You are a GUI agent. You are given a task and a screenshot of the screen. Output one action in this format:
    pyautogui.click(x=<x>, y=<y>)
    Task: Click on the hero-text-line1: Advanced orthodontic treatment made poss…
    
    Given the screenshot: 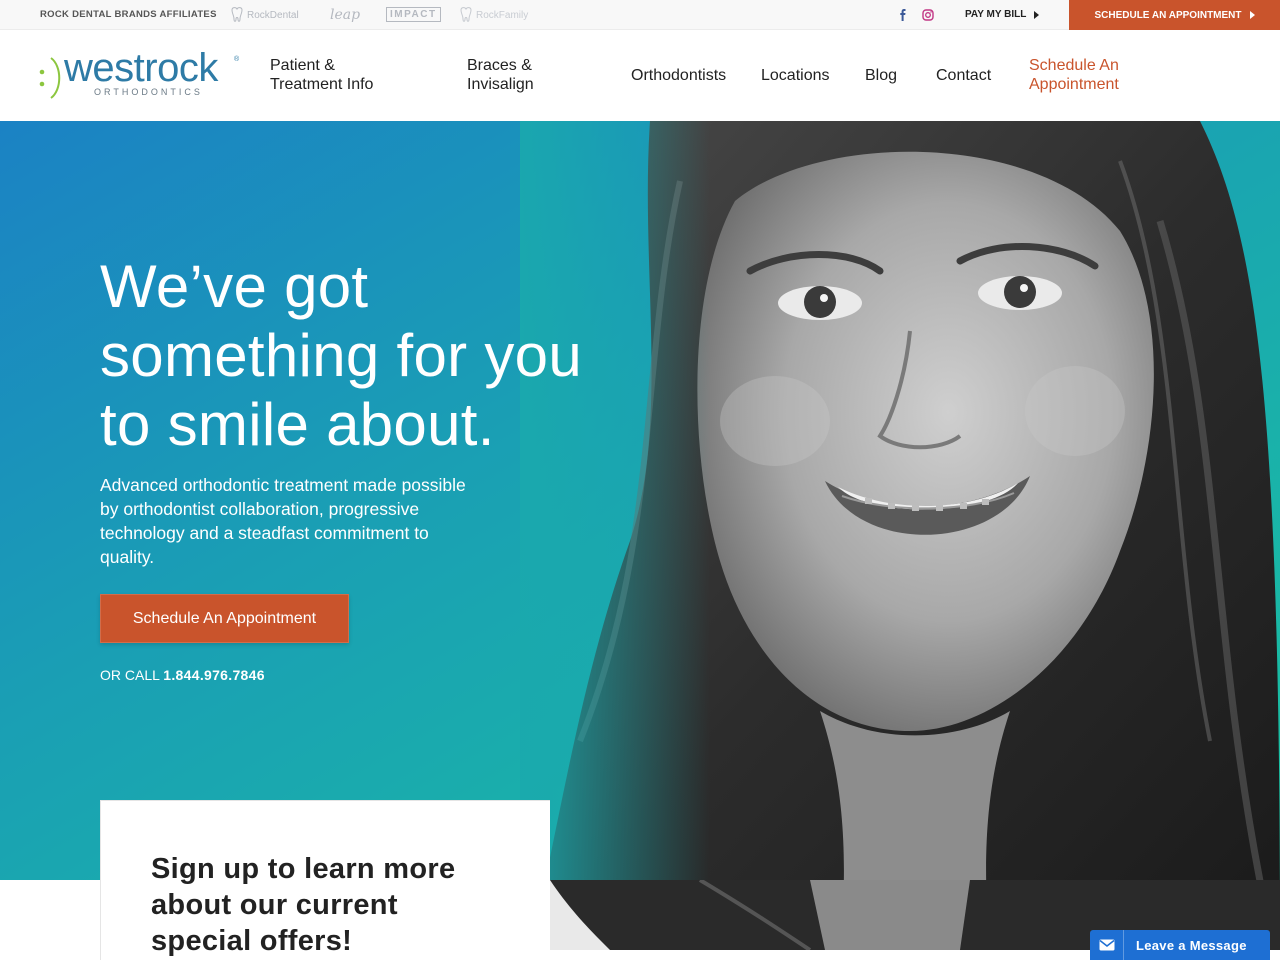 What is the action you would take?
    pyautogui.click(x=283, y=485)
    